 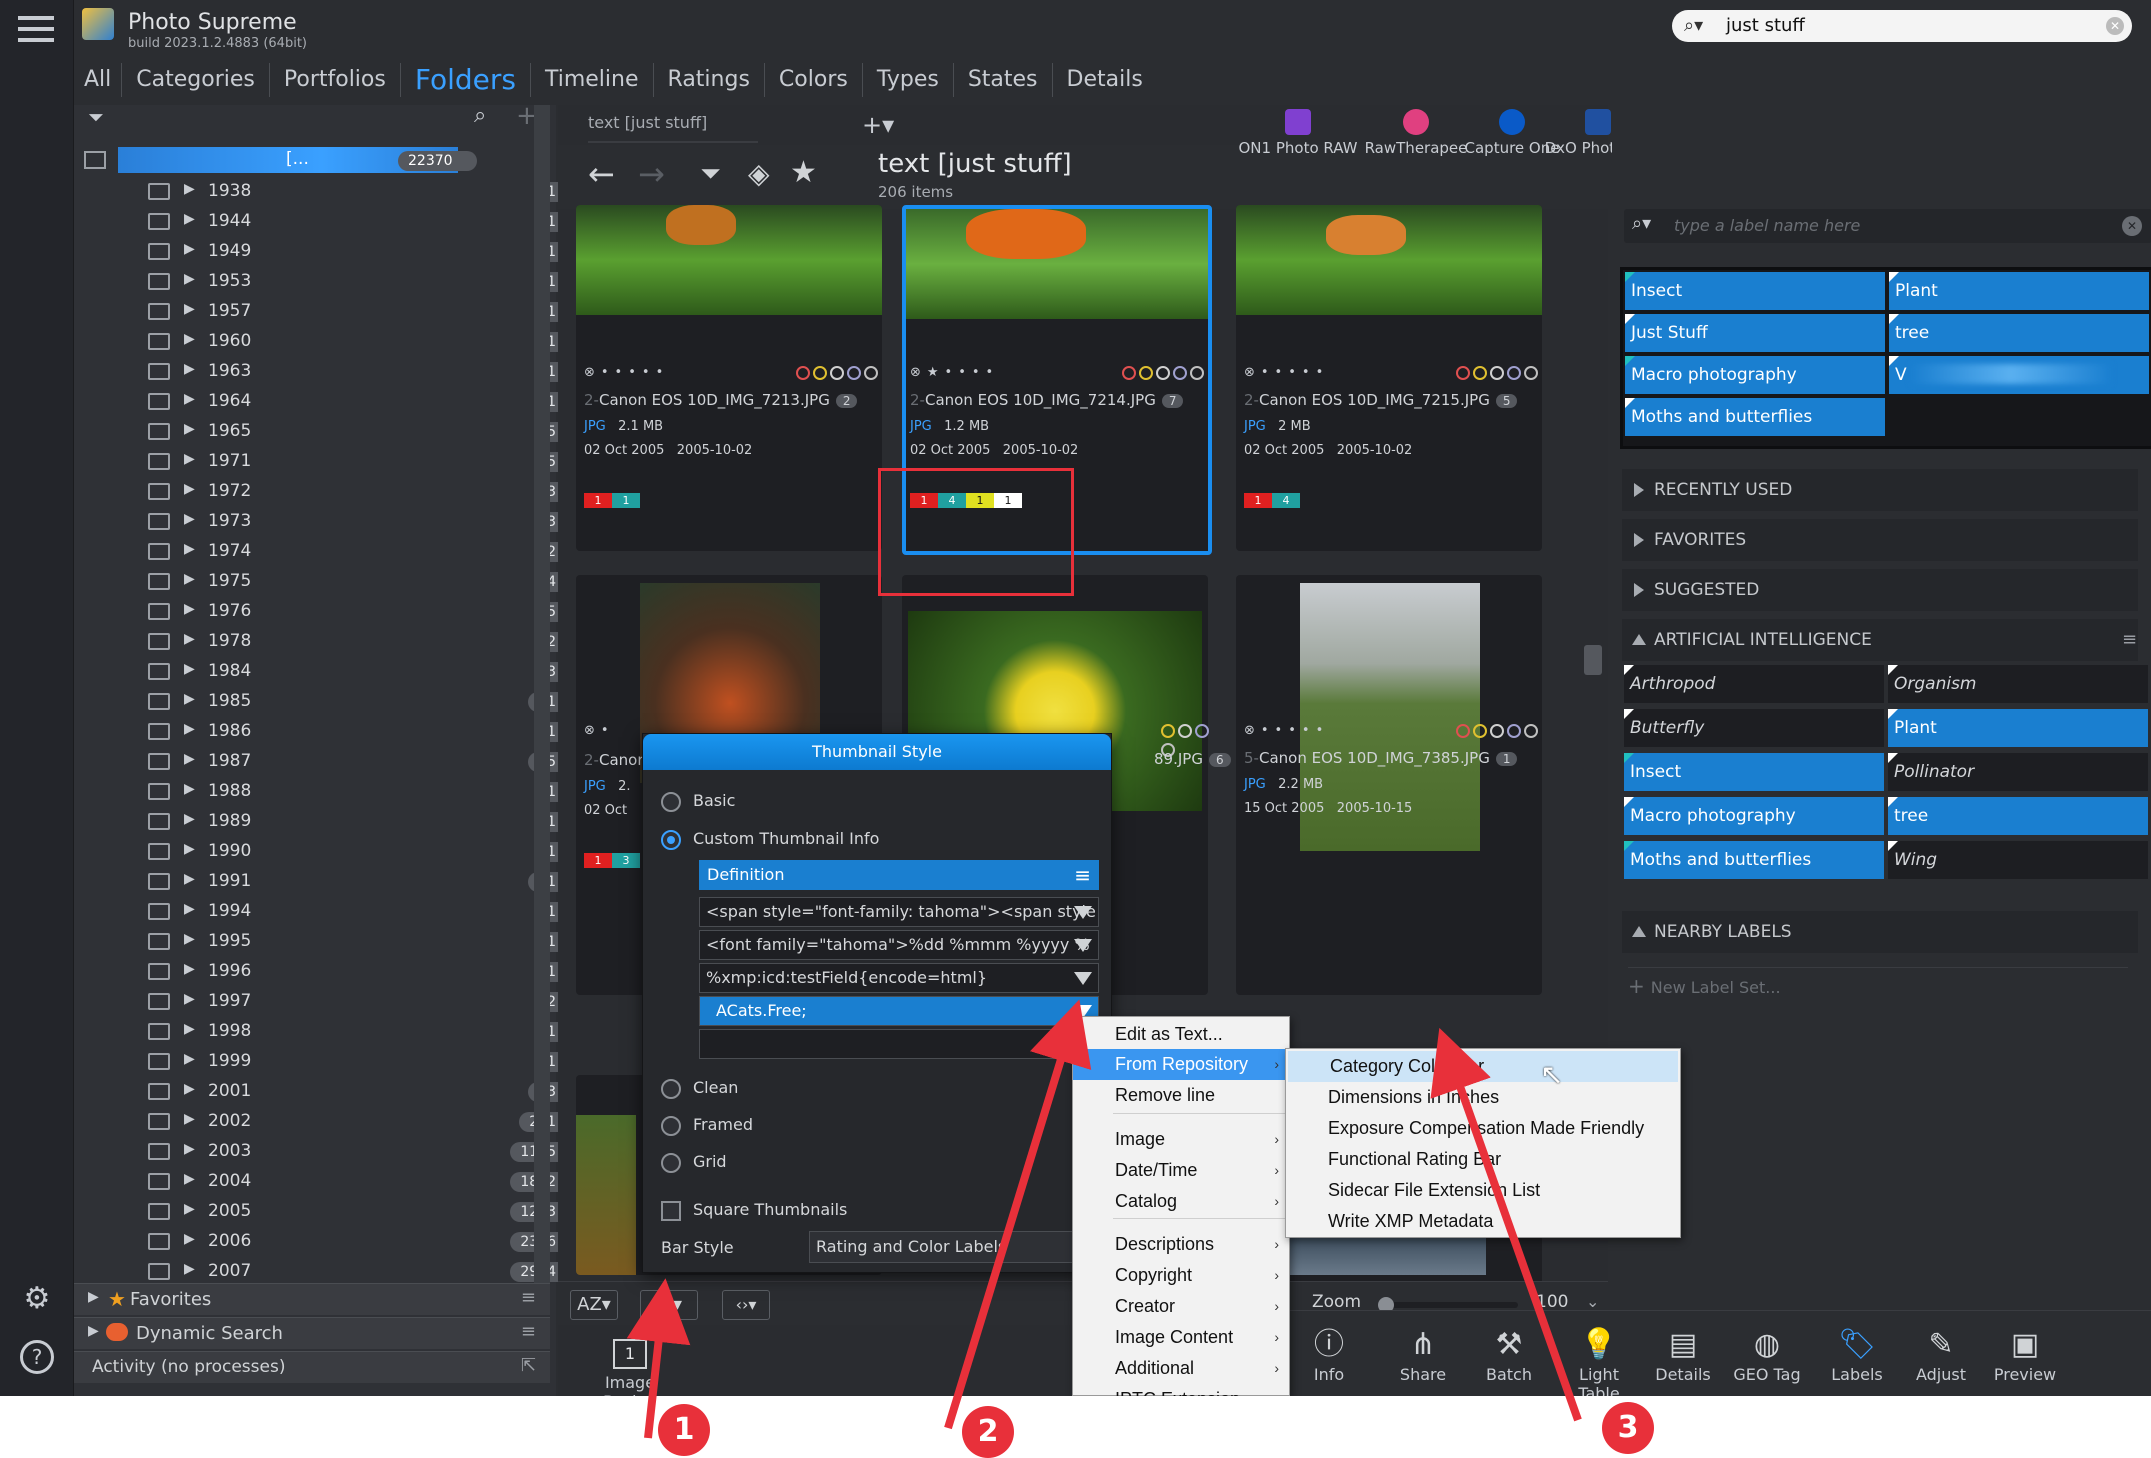 What do you see at coordinates (312, 1367) in the screenshot?
I see `activity-section: Activity (no processes) ⇱` at bounding box center [312, 1367].